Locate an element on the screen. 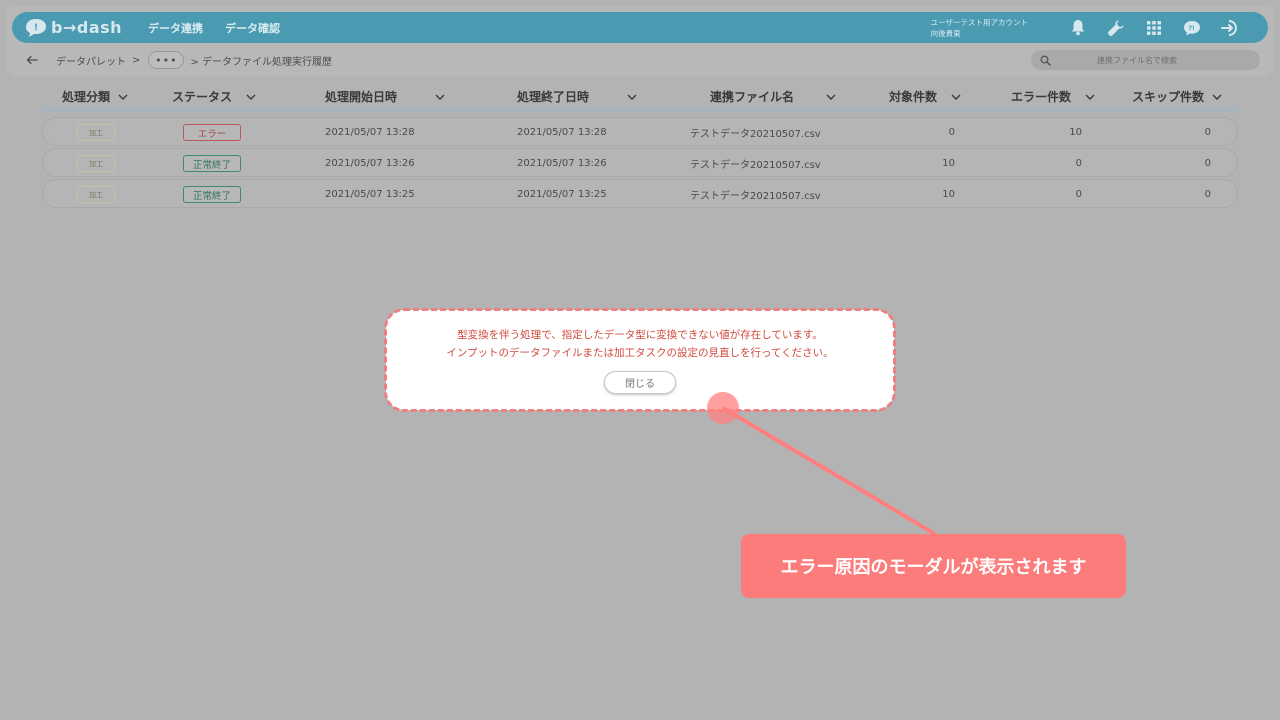 Image resolution: width=1280 pixels, height=720 pixels. annotation-pointer-line is located at coordinates (829, 471).